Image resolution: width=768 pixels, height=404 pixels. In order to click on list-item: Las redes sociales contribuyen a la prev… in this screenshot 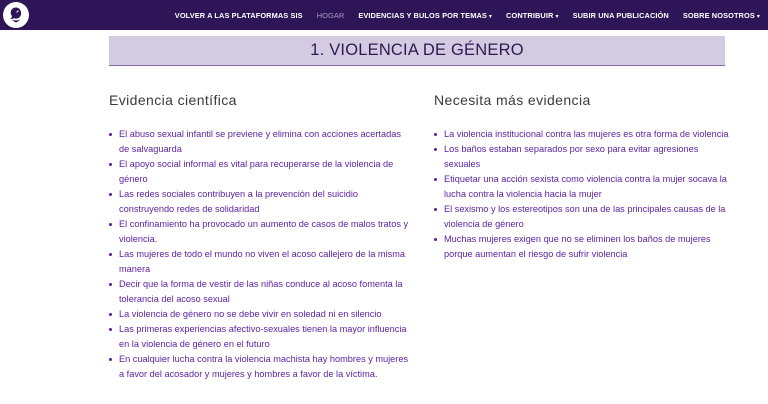, I will do `click(259, 202)`.